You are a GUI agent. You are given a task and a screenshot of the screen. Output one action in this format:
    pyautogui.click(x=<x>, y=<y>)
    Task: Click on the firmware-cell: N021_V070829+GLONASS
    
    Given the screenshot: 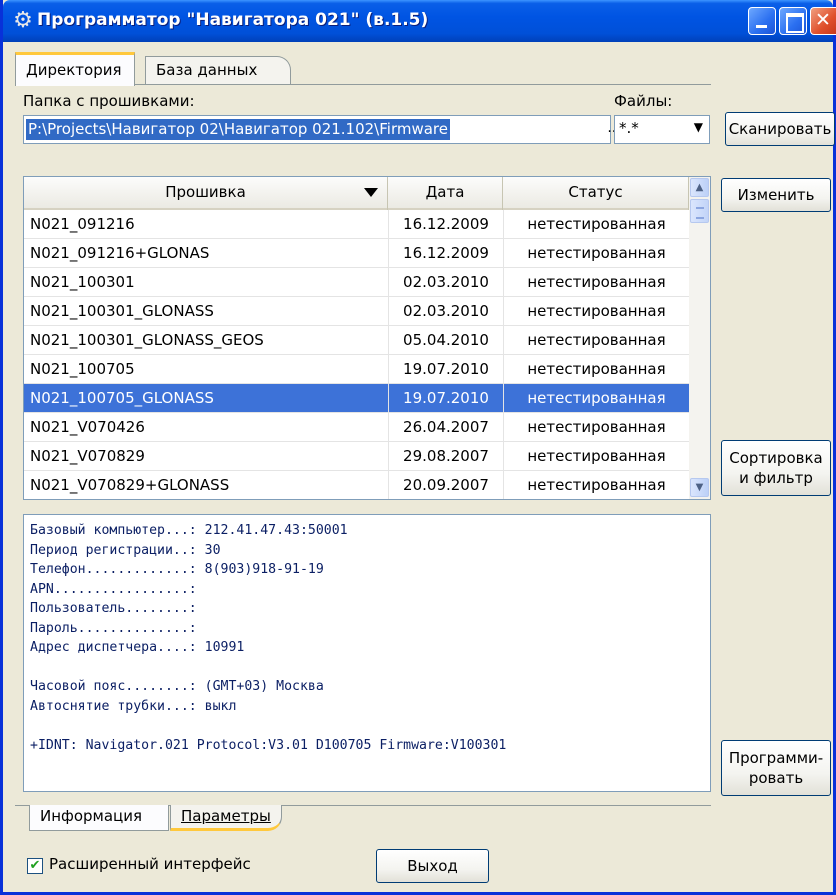 What is the action you would take?
    pyautogui.click(x=130, y=485)
    